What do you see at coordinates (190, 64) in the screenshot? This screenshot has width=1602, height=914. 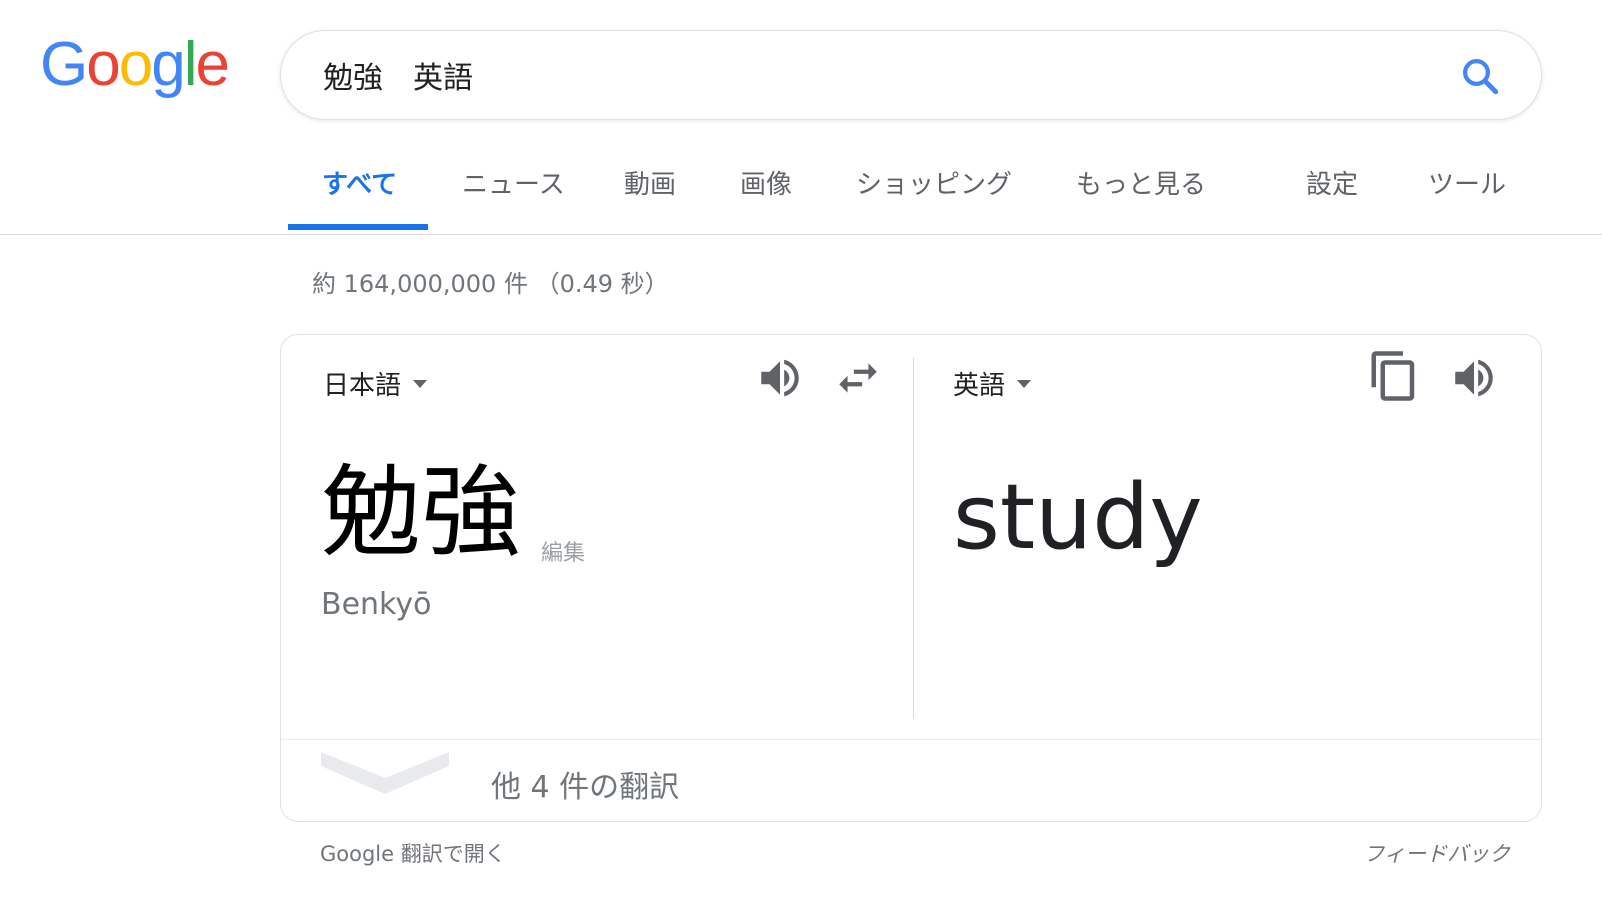 I see `logo-letter: l` at bounding box center [190, 64].